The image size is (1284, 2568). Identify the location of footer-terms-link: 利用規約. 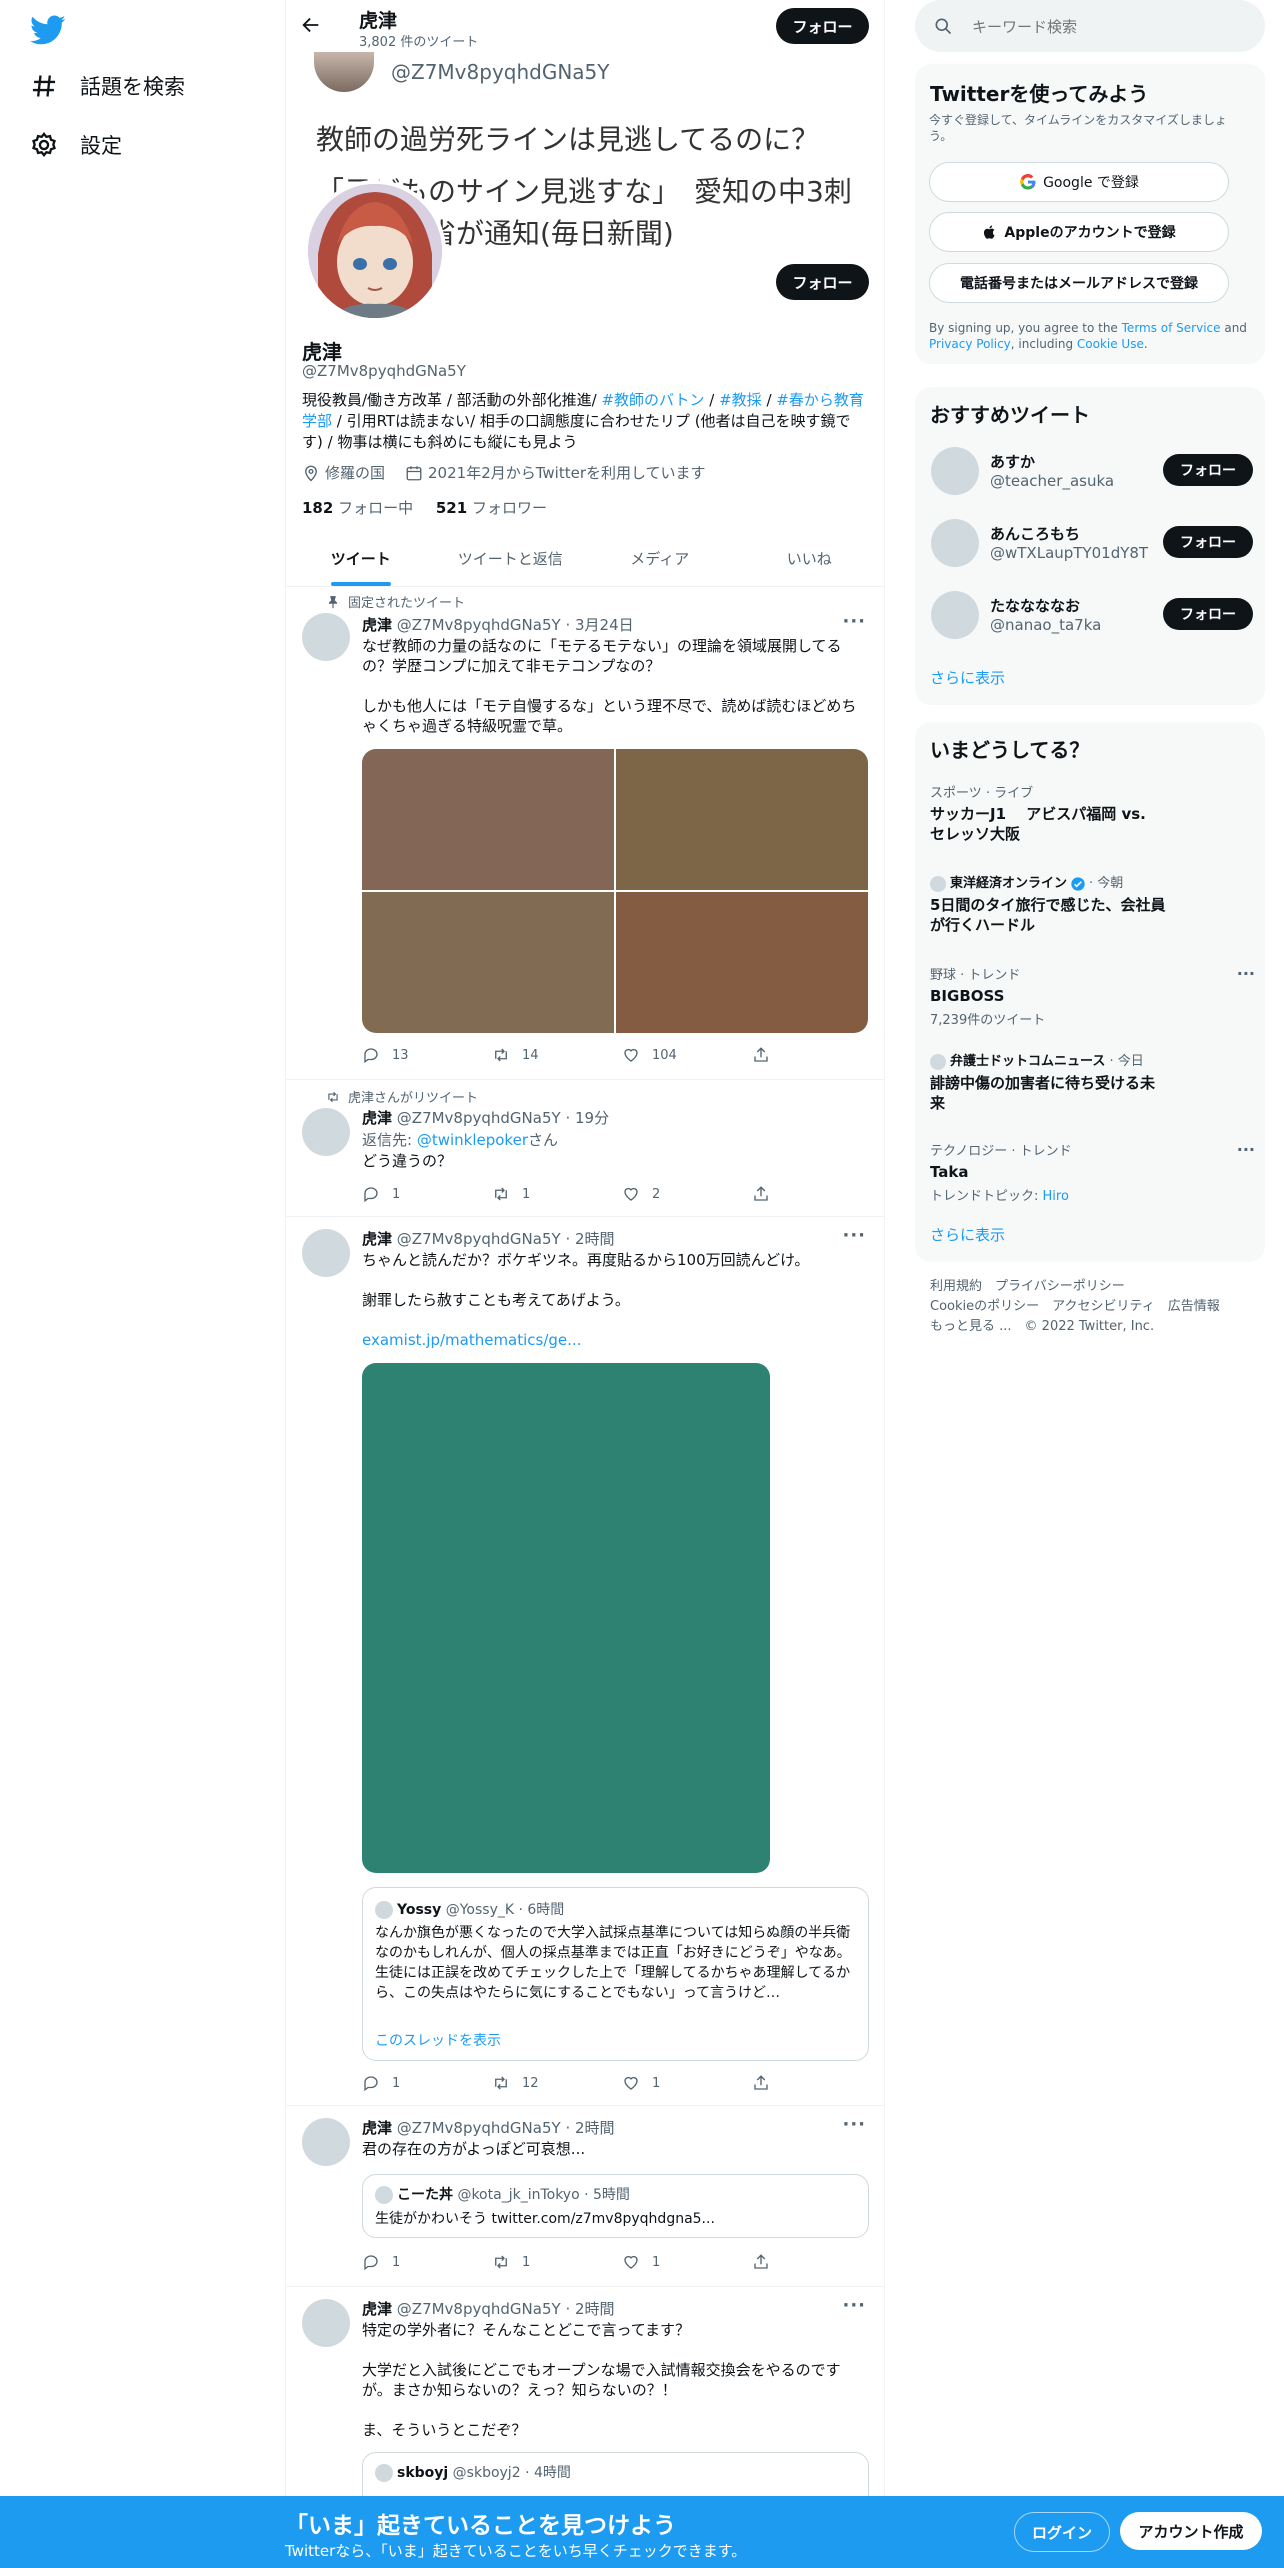
(956, 1286).